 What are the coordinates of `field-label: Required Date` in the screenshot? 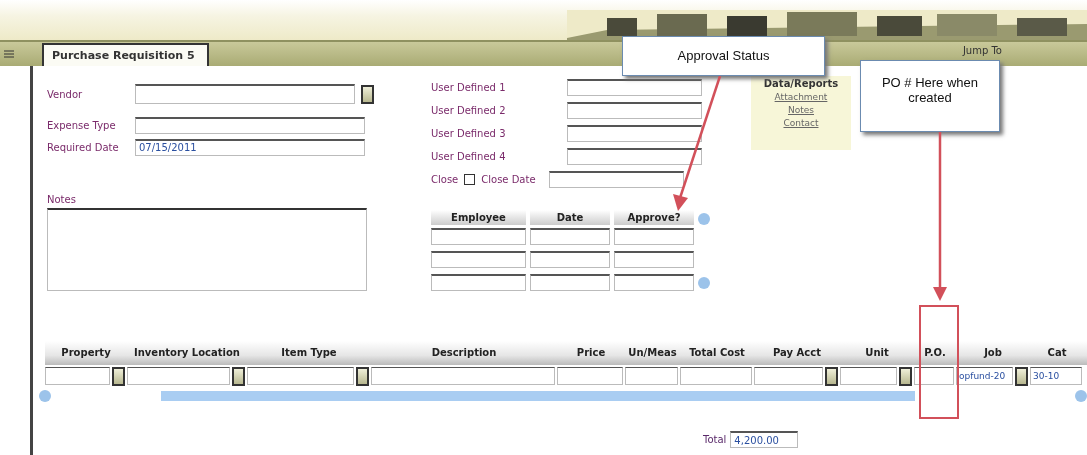 It's located at (83, 147).